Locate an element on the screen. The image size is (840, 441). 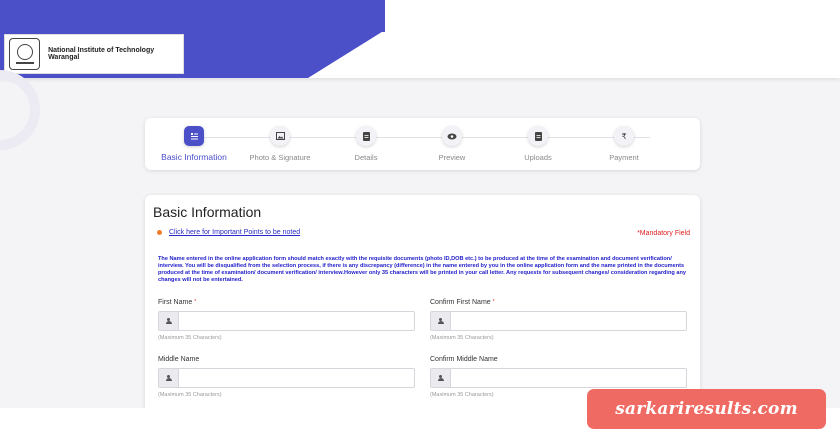
step-photo-signature: Photo & Signature is located at coordinates (280, 144).